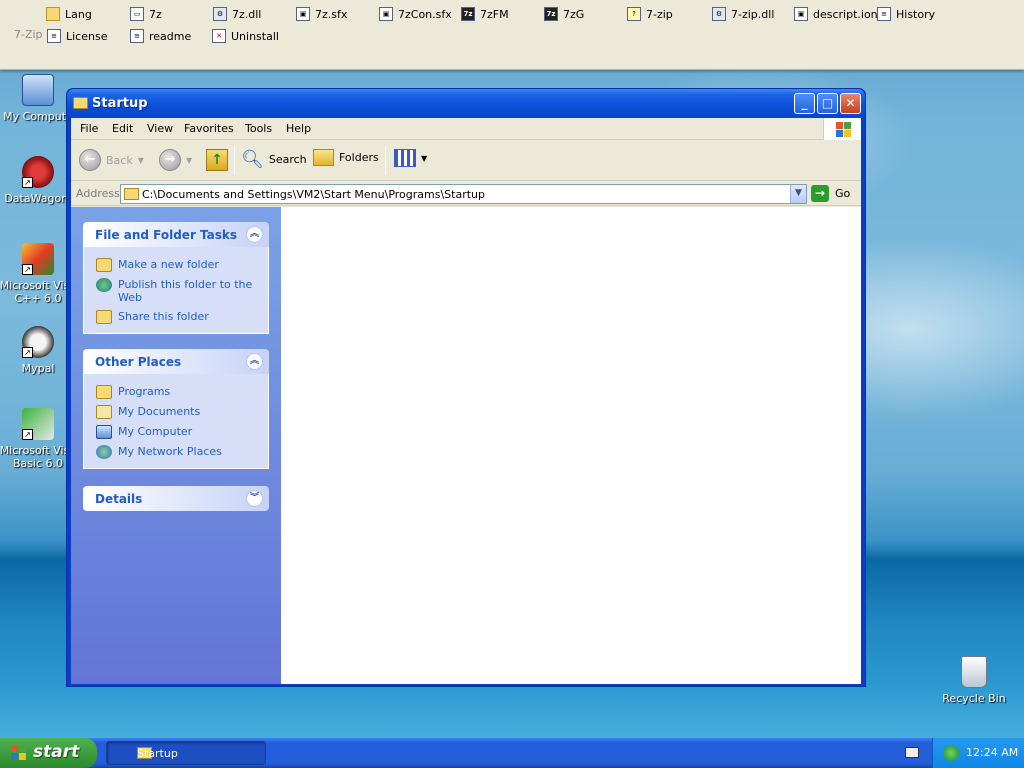 The image size is (1024, 768). What do you see at coordinates (186, 753) in the screenshot?
I see `taskbar-button-startup: Startup` at bounding box center [186, 753].